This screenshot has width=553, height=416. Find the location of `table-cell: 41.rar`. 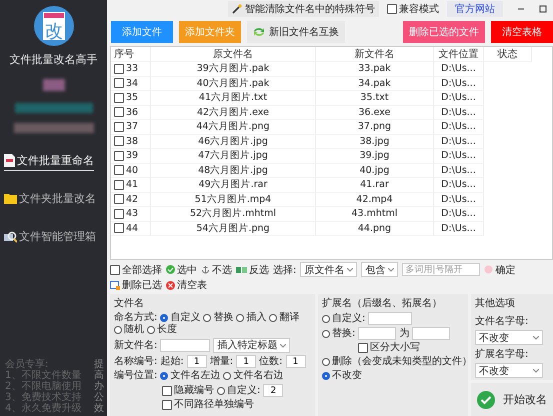

table-cell: 41.rar is located at coordinates (374, 184).